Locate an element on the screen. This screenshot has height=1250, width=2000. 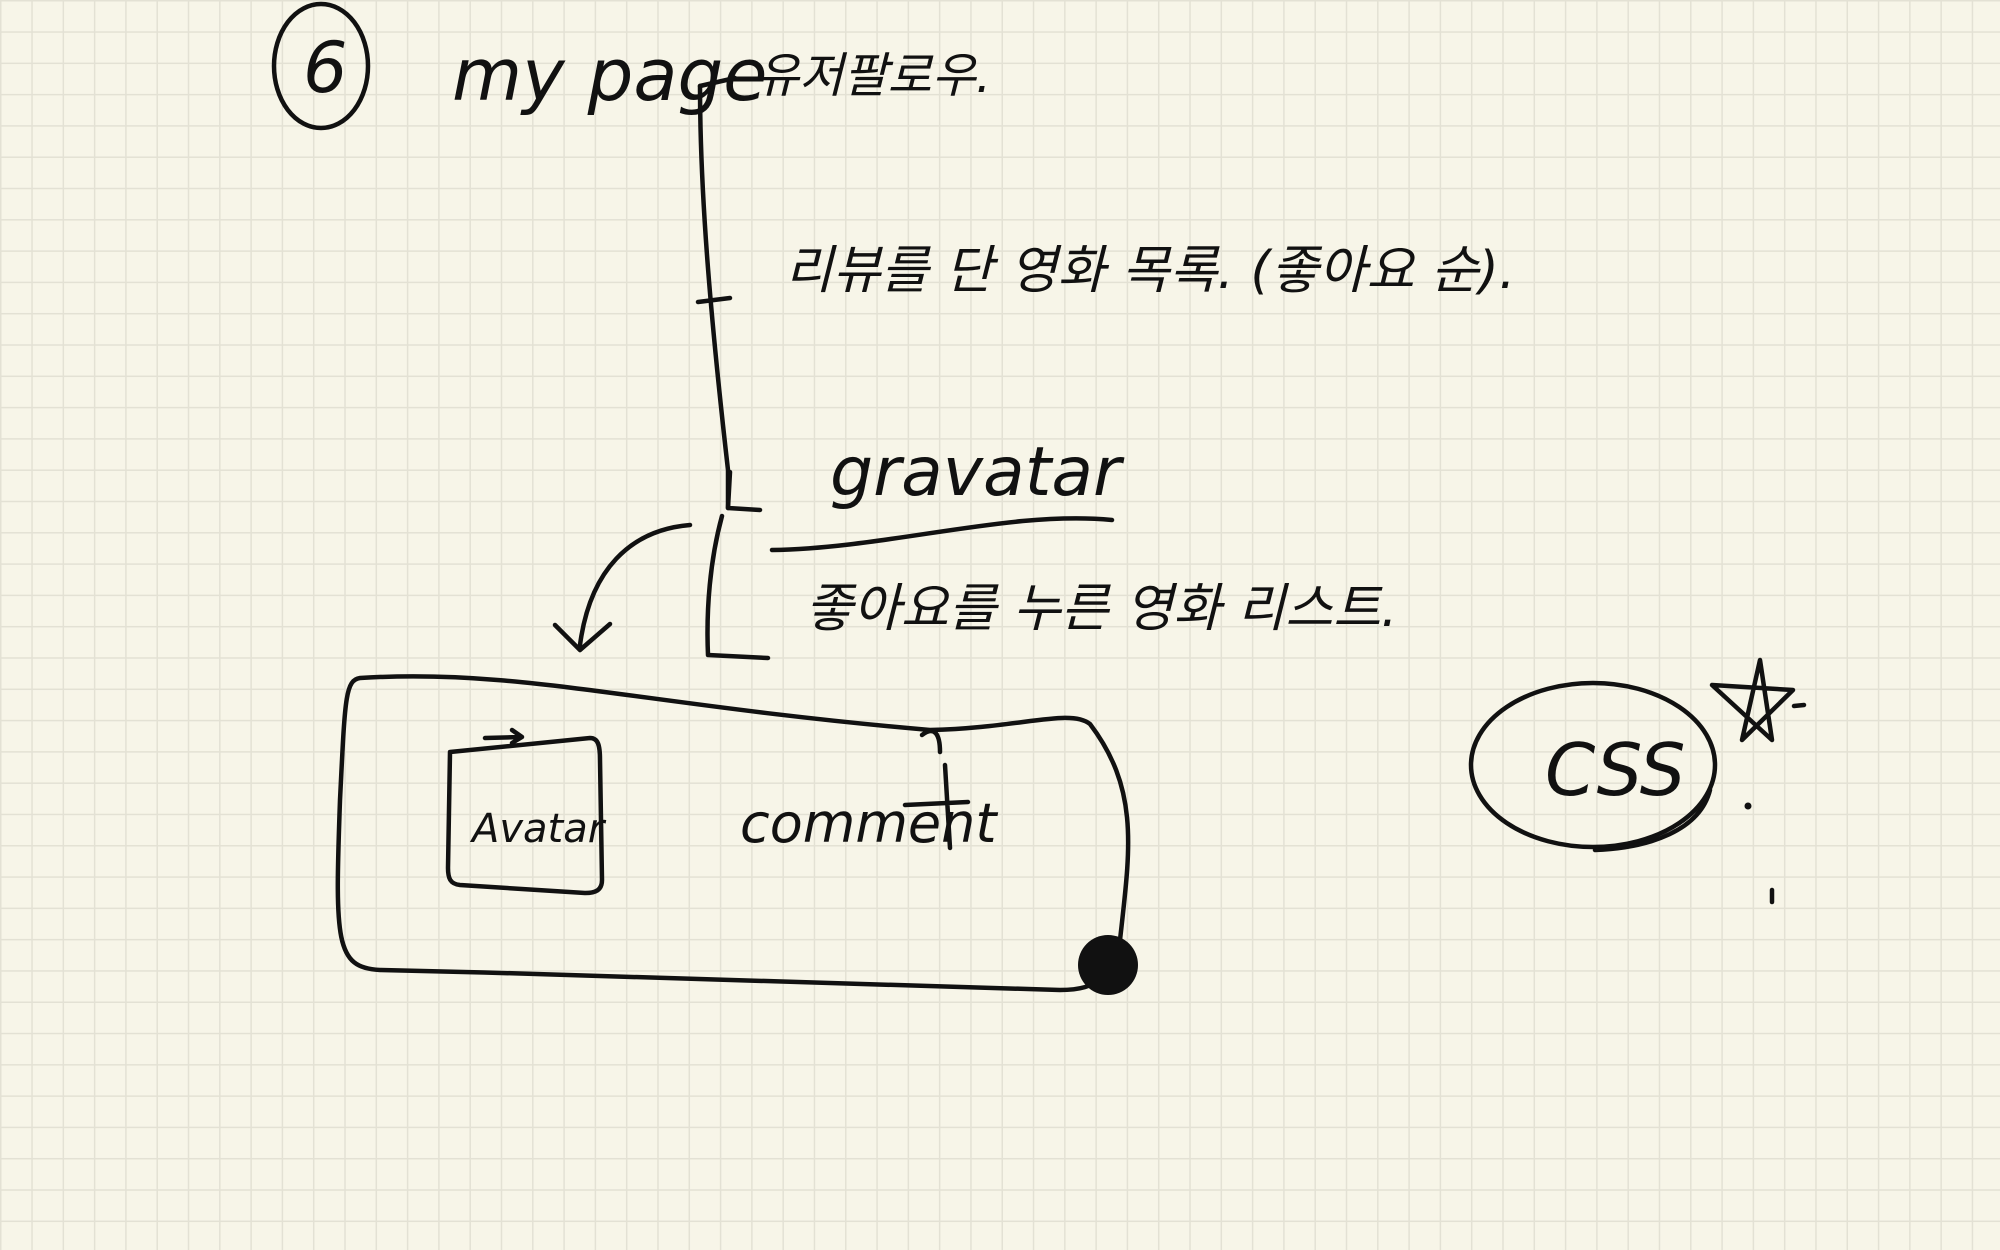
connector-to-gravatar is located at coordinates (744, 491).